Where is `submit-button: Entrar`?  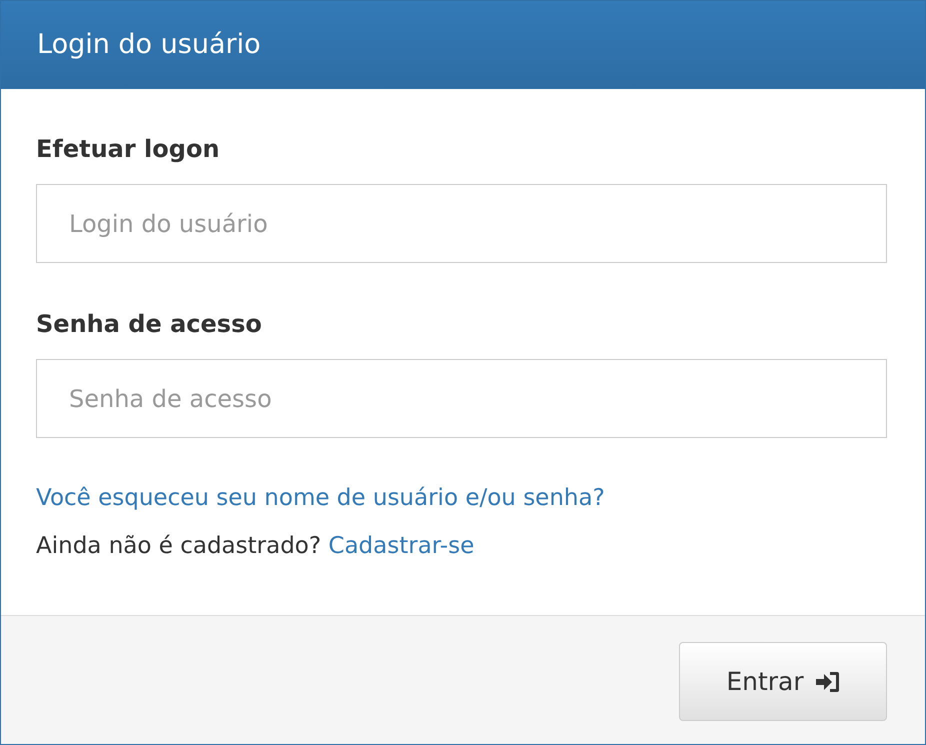 submit-button: Entrar is located at coordinates (783, 681).